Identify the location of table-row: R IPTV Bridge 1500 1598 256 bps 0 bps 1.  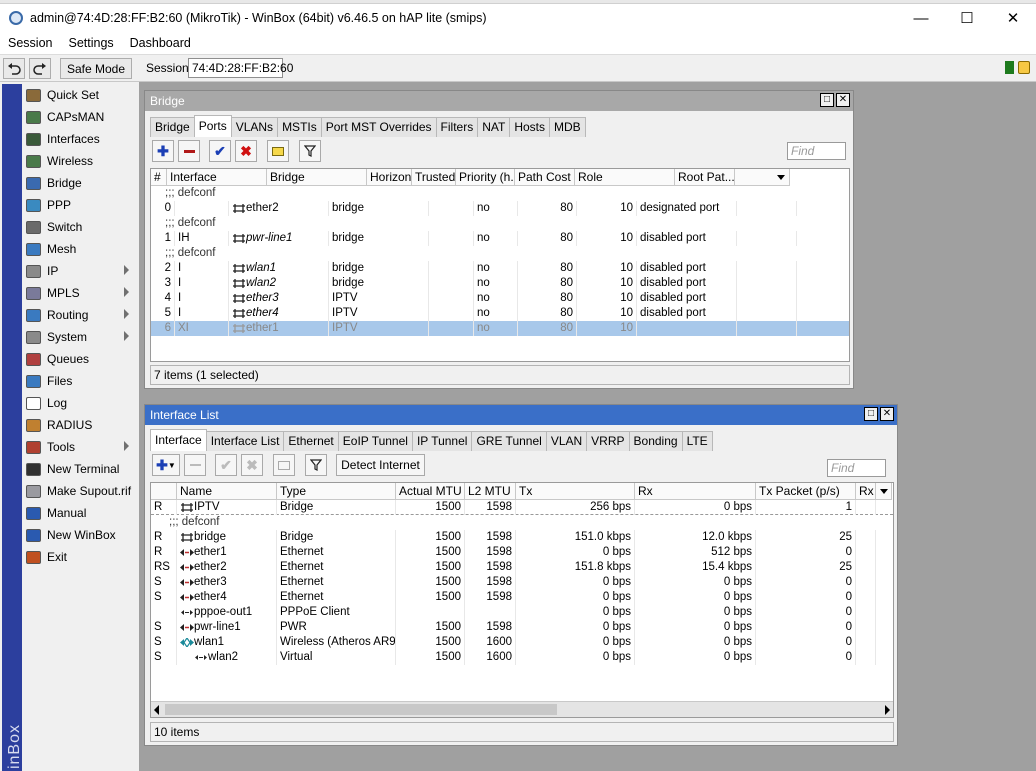
(522, 507).